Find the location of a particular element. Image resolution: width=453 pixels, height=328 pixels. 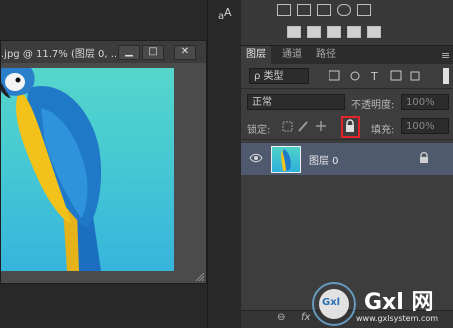

lock-label: 锁定: is located at coordinates (259, 130).